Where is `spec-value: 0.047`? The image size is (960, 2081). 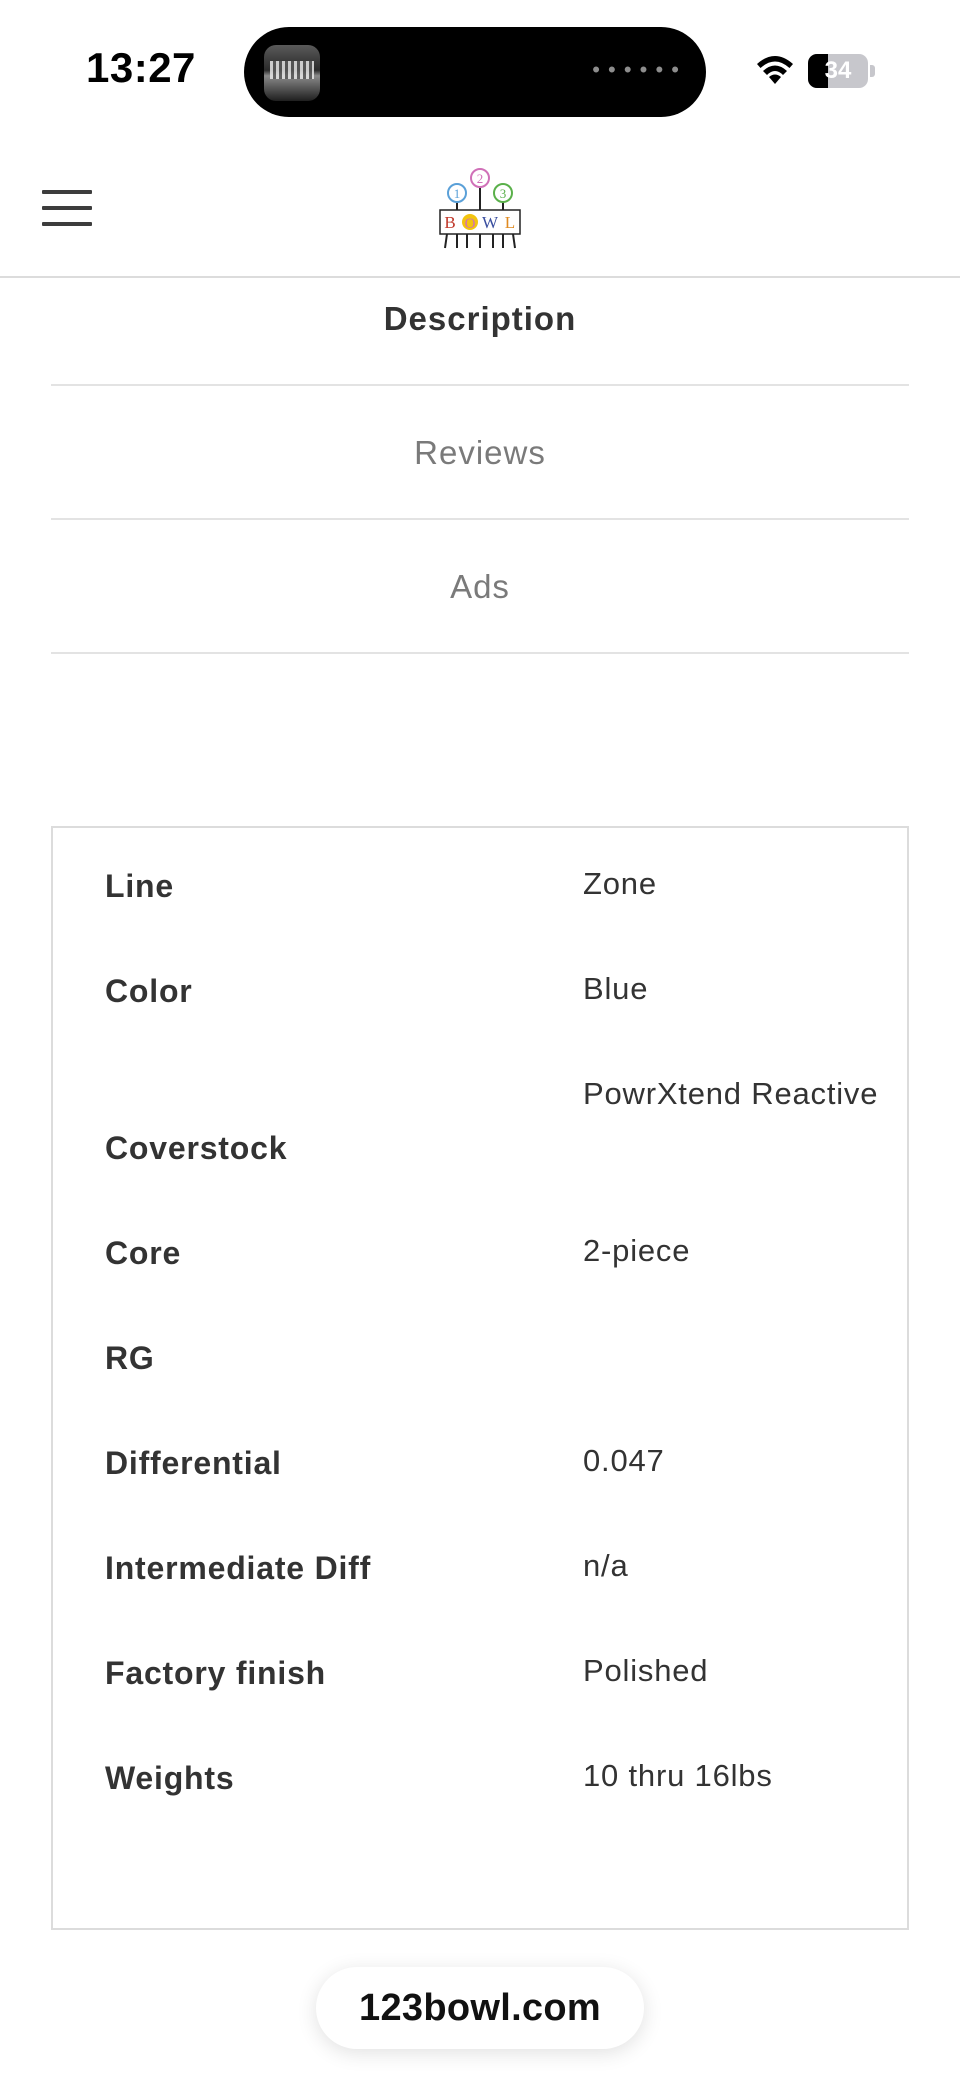 spec-value: 0.047 is located at coordinates (624, 1460).